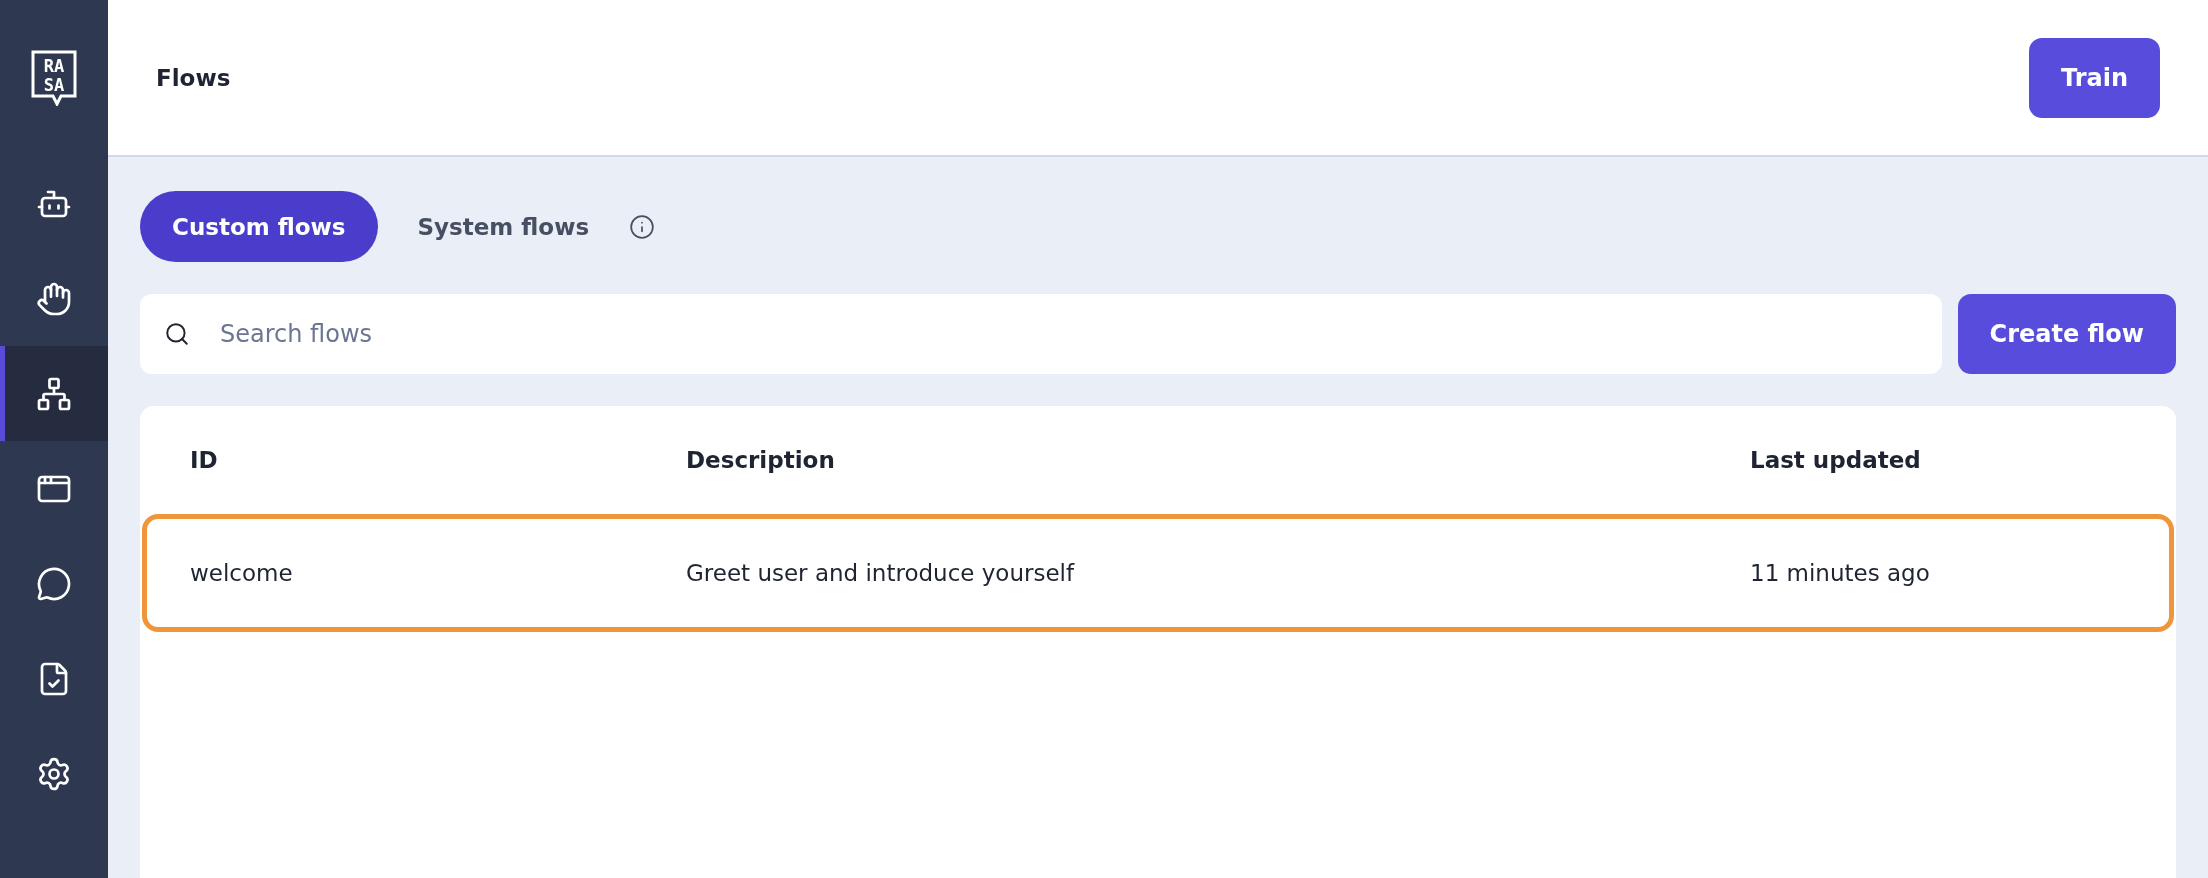 This screenshot has width=2208, height=878. What do you see at coordinates (881, 573) in the screenshot?
I see `table-cell-text: Greet user and introduce yourself` at bounding box center [881, 573].